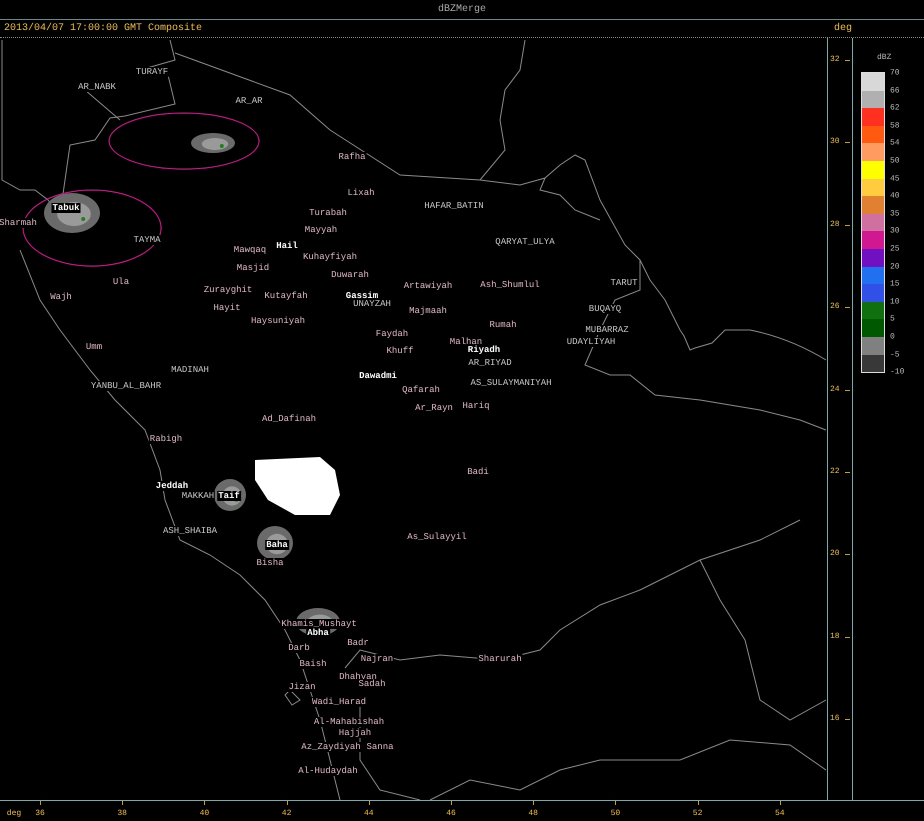  Describe the element at coordinates (615, 814) in the screenshot. I see `axis-tick-label: 50` at that location.